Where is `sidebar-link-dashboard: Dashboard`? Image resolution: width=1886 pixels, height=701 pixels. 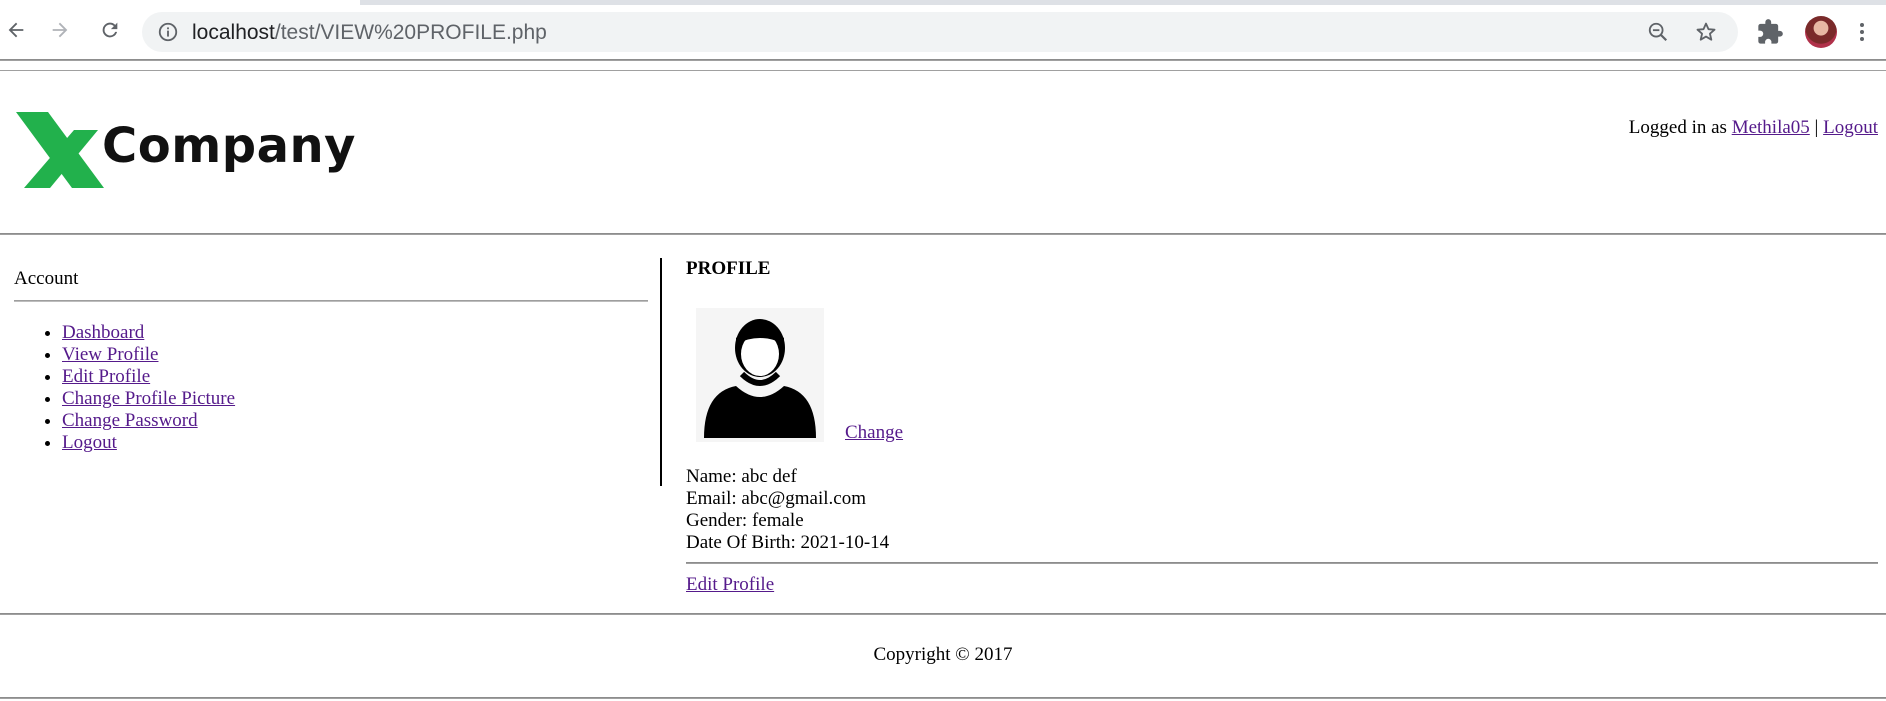
sidebar-link-dashboard: Dashboard is located at coordinates (103, 332).